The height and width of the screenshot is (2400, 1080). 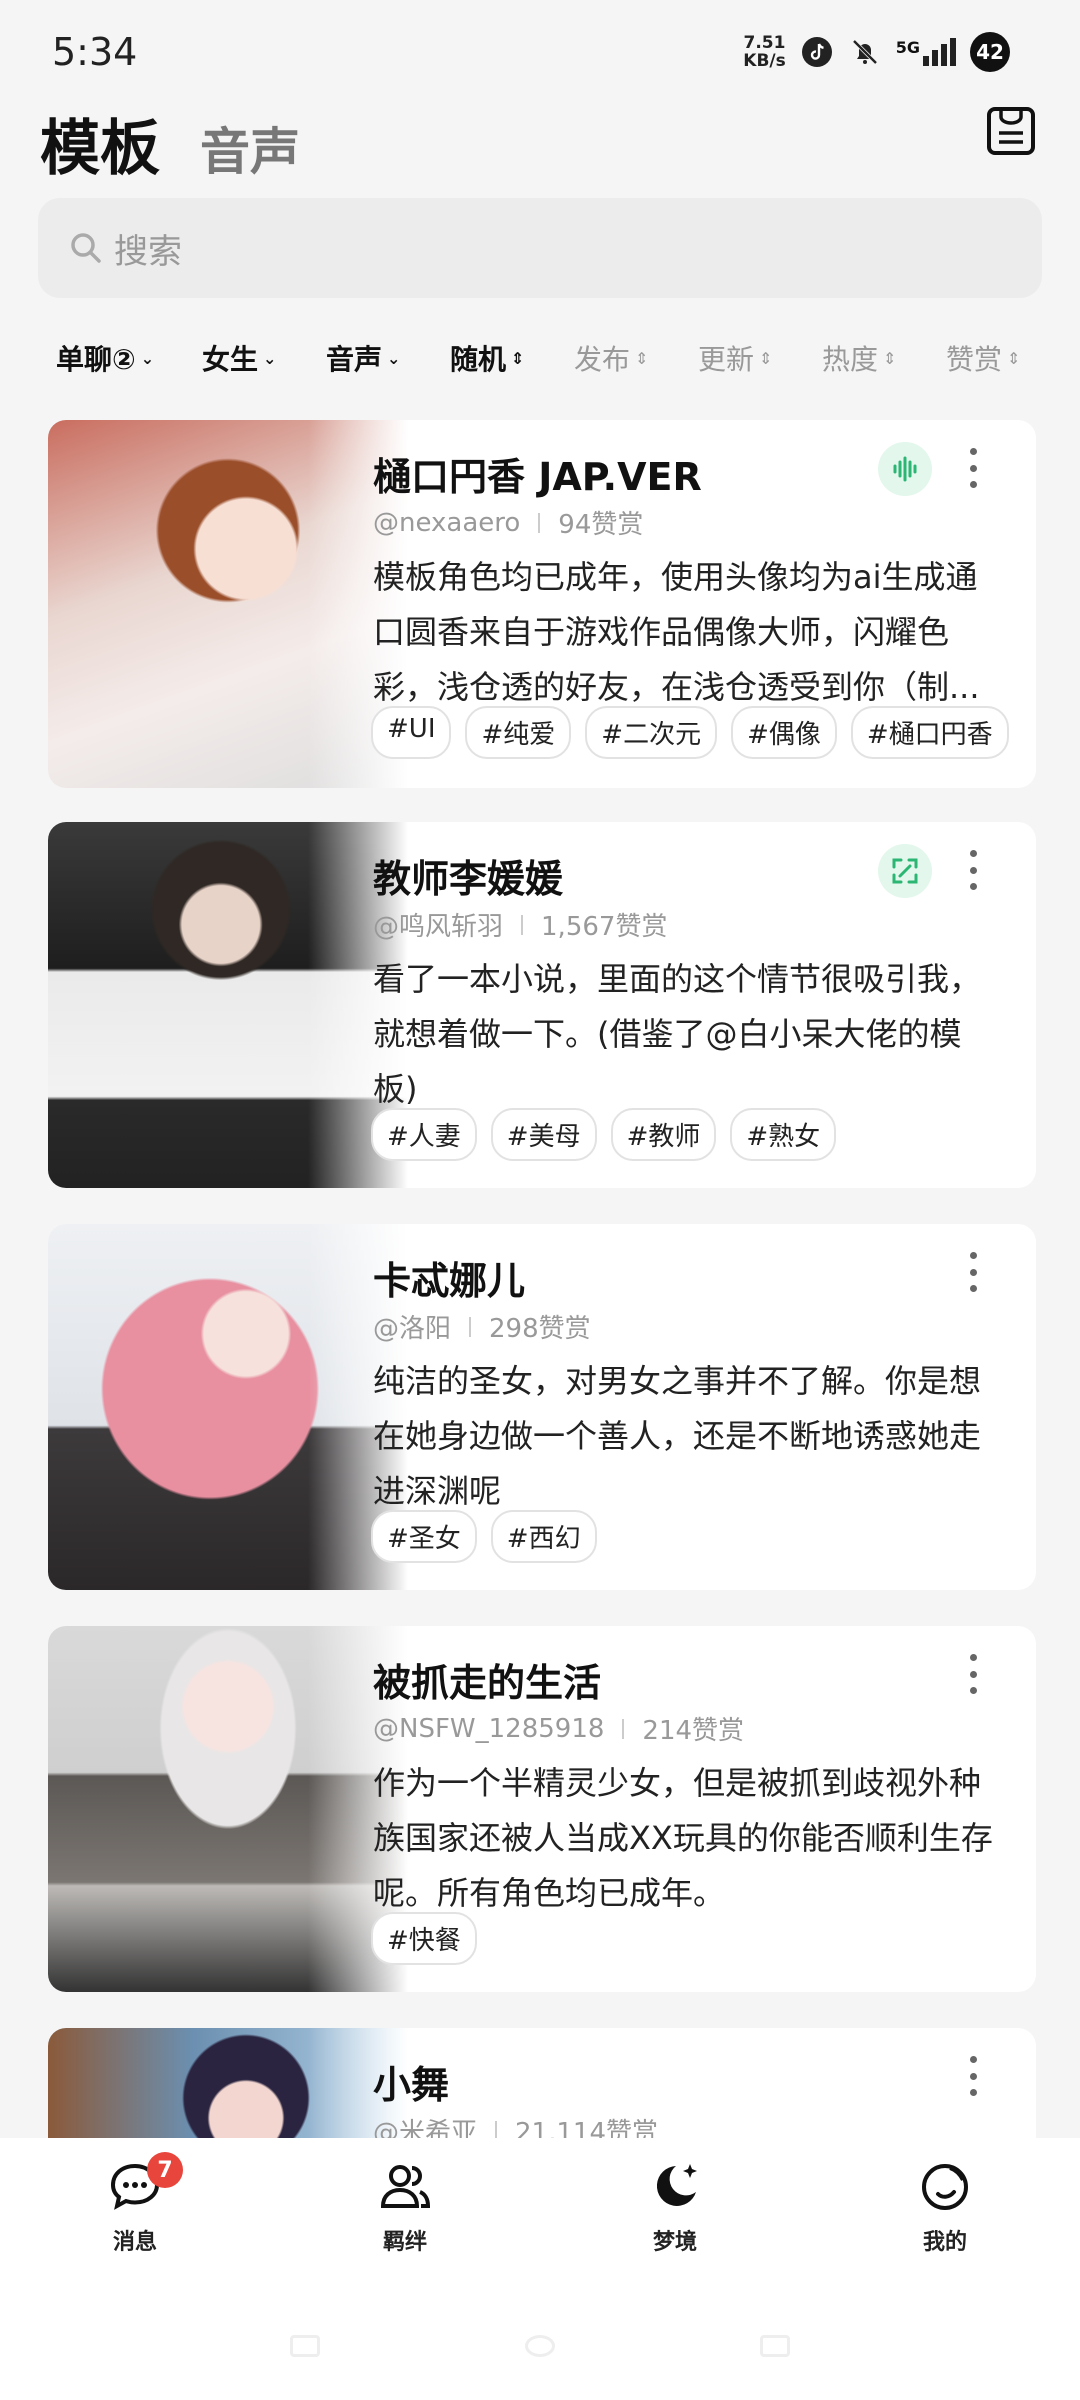 What do you see at coordinates (816, 52) in the screenshot?
I see `tiktok-icon` at bounding box center [816, 52].